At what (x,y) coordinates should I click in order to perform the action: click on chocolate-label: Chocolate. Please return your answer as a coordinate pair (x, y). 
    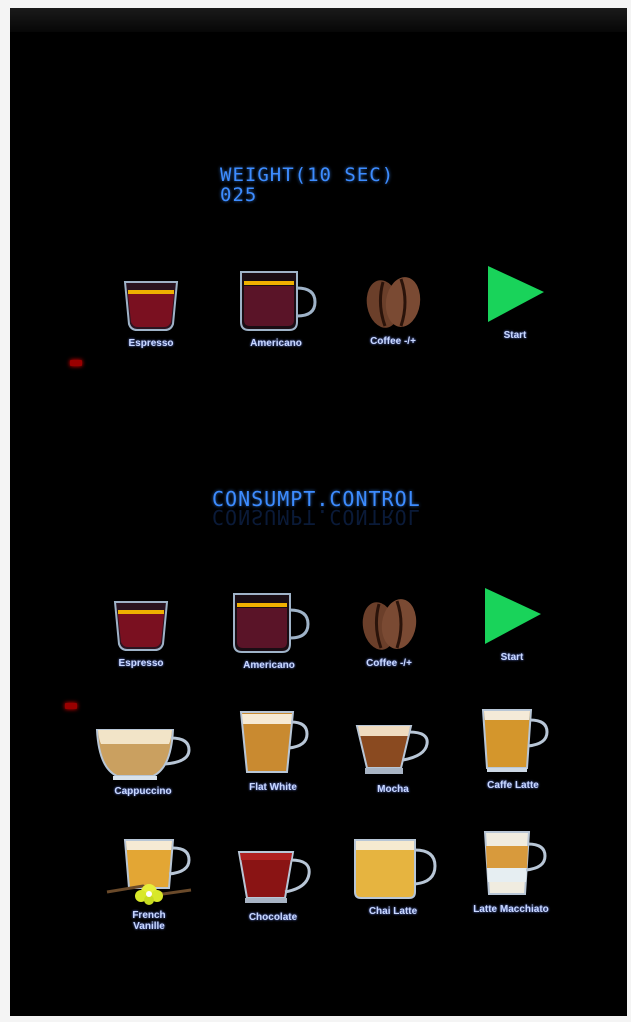
    Looking at the image, I should click on (273, 917).